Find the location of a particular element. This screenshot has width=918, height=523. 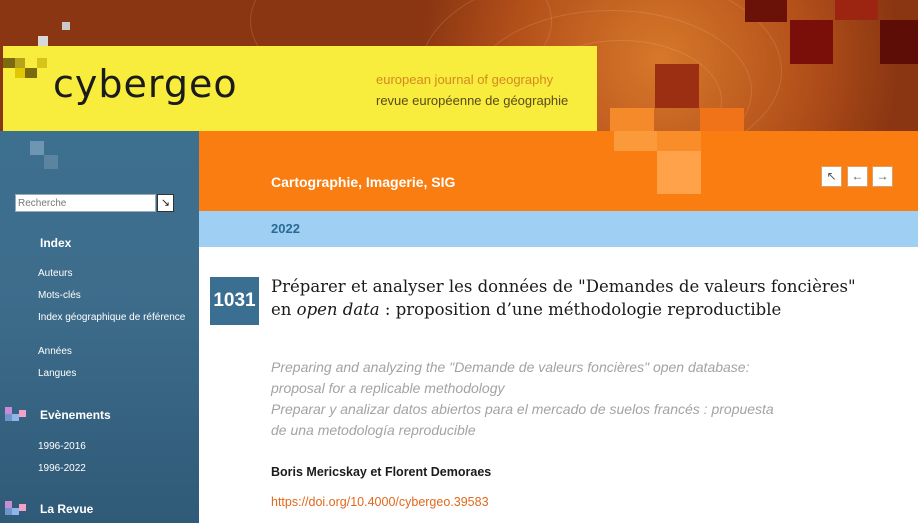

sidebar-item-langues: Langues is located at coordinates (113, 374).